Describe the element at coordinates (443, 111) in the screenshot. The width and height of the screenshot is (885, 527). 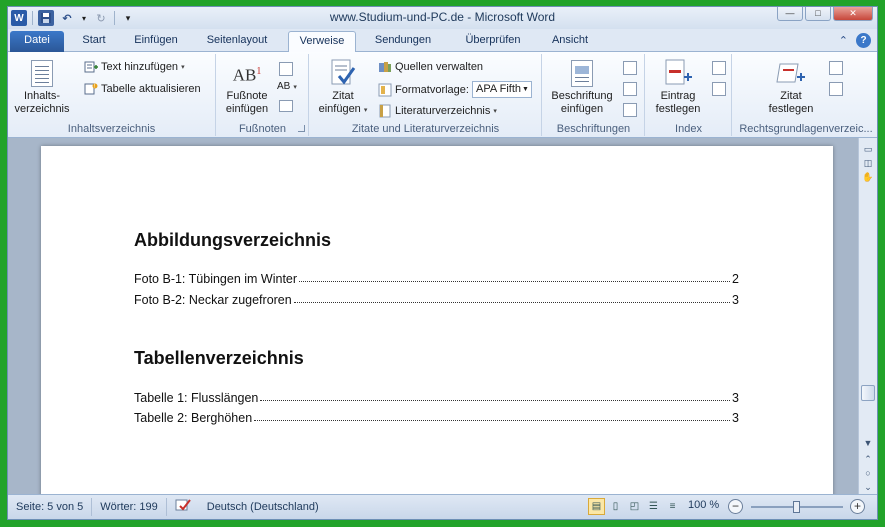
I see `literaturverzeichnis-label: Literaturverzeichnis` at that location.